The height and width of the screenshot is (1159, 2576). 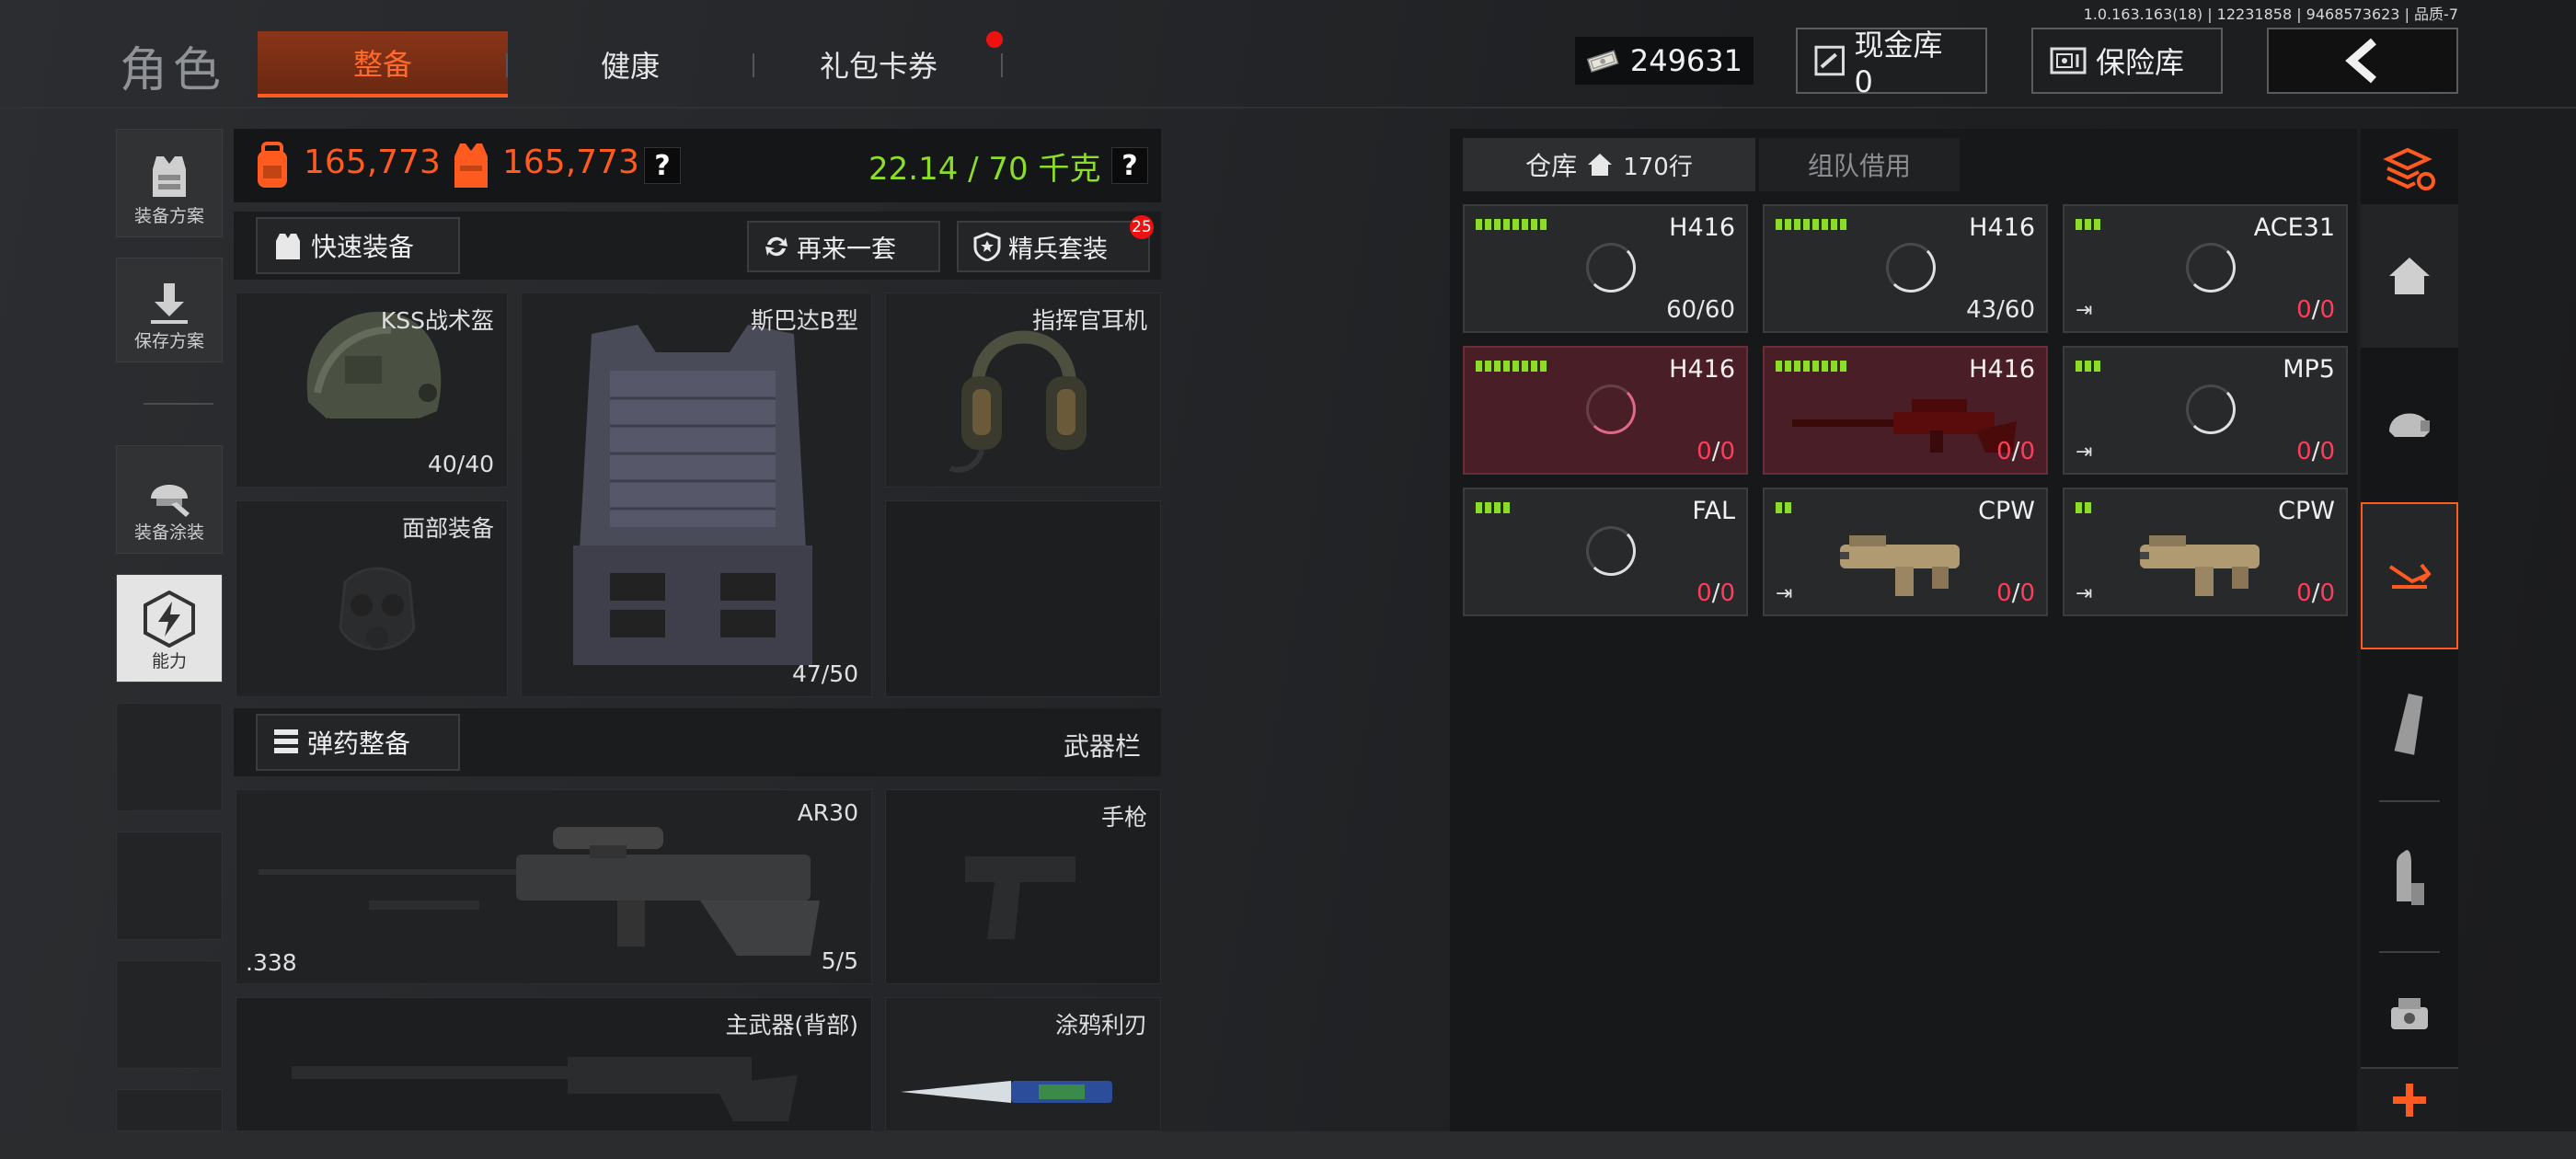 I want to click on inventory-item: ACE31 0/0 ⇥, so click(x=2205, y=268).